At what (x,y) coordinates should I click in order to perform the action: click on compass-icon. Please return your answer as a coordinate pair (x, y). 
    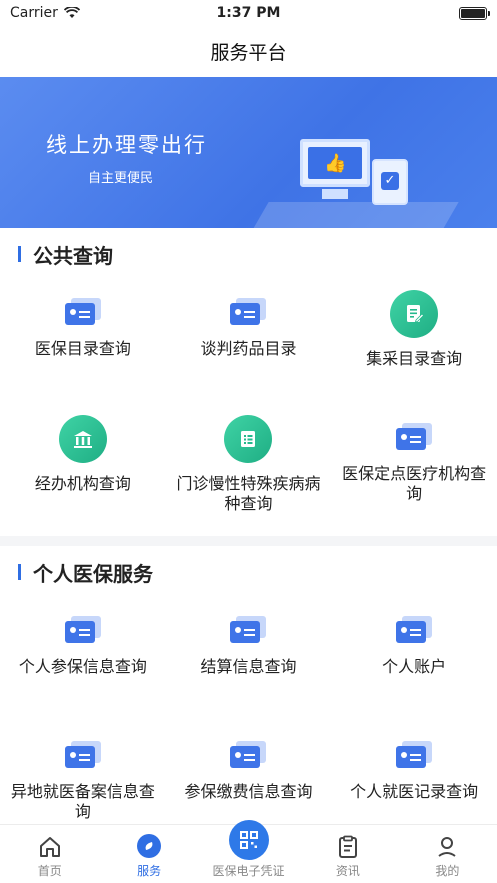
    Looking at the image, I should click on (149, 846).